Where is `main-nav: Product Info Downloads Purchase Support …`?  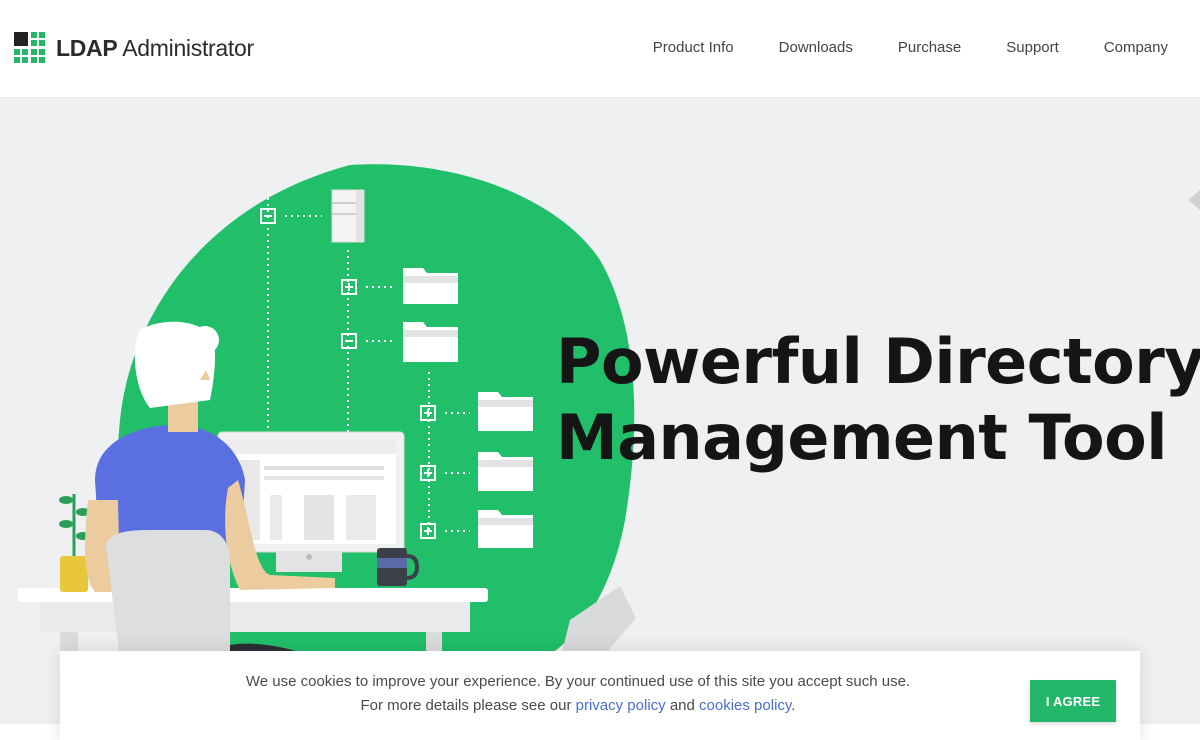 main-nav: Product Info Downloads Purchase Support … is located at coordinates (910, 47).